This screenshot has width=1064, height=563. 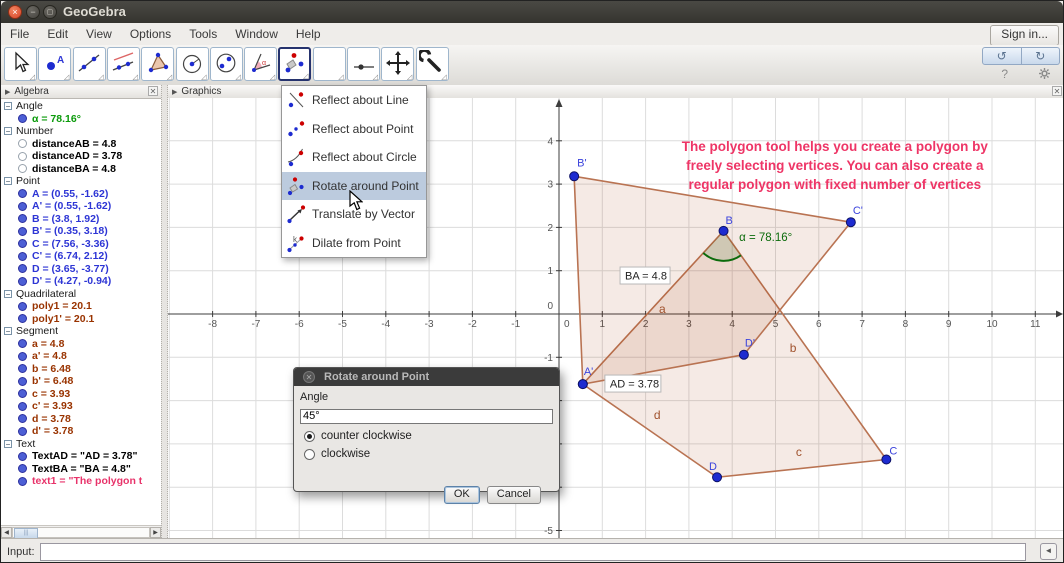 I want to click on panel-arrow-icon: ▶, so click(x=7, y=92).